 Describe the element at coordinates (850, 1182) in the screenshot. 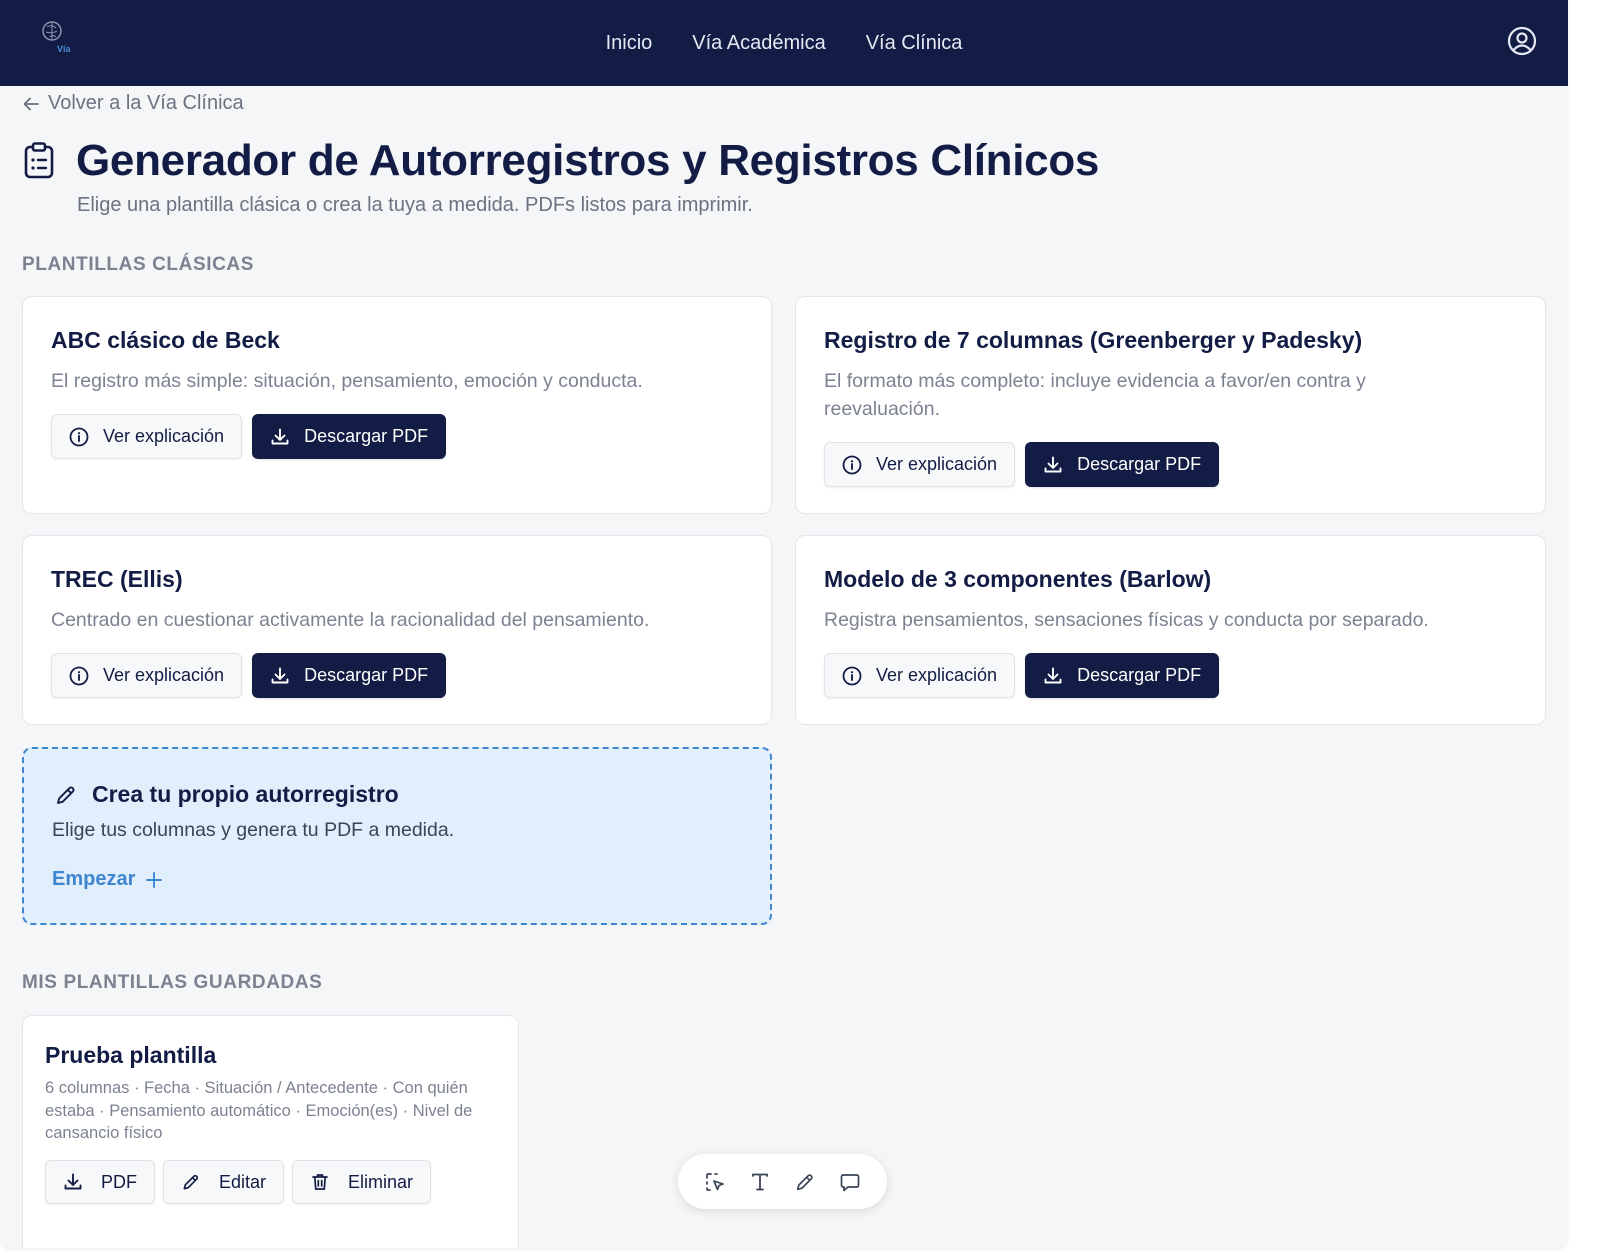

I see `comment-tool-icon` at that location.